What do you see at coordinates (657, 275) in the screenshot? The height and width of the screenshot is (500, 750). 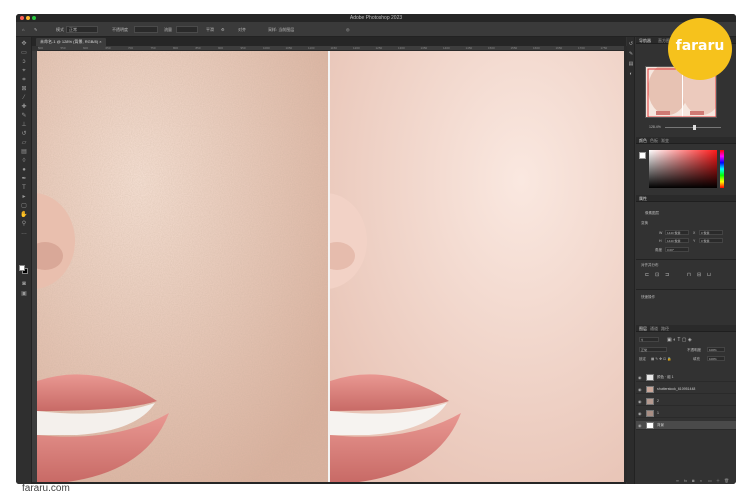 I see `align-center-icon: ⊡` at bounding box center [657, 275].